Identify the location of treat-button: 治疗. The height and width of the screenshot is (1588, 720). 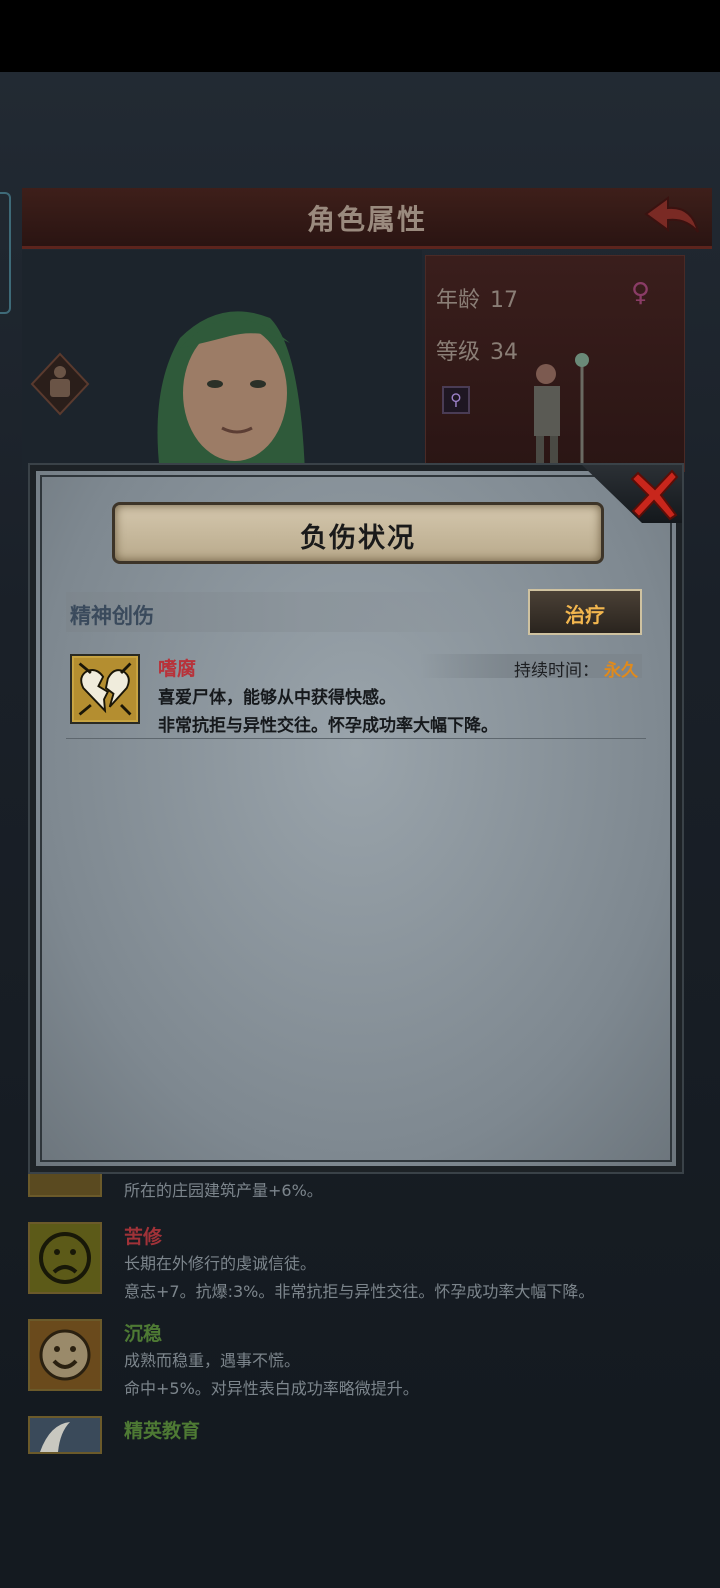
(585, 612).